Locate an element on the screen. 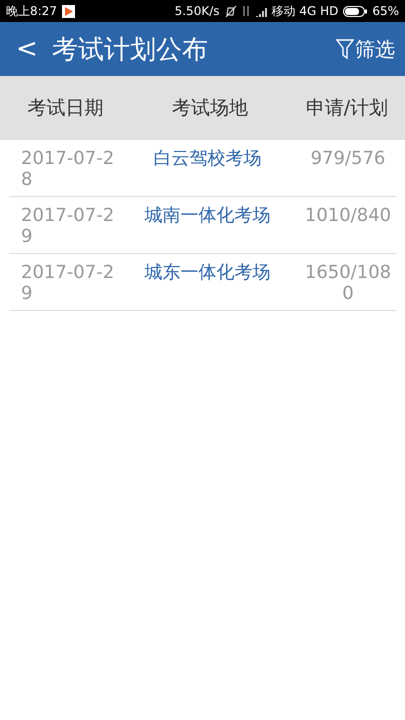  page-title: 考试计划公布 is located at coordinates (130, 50).